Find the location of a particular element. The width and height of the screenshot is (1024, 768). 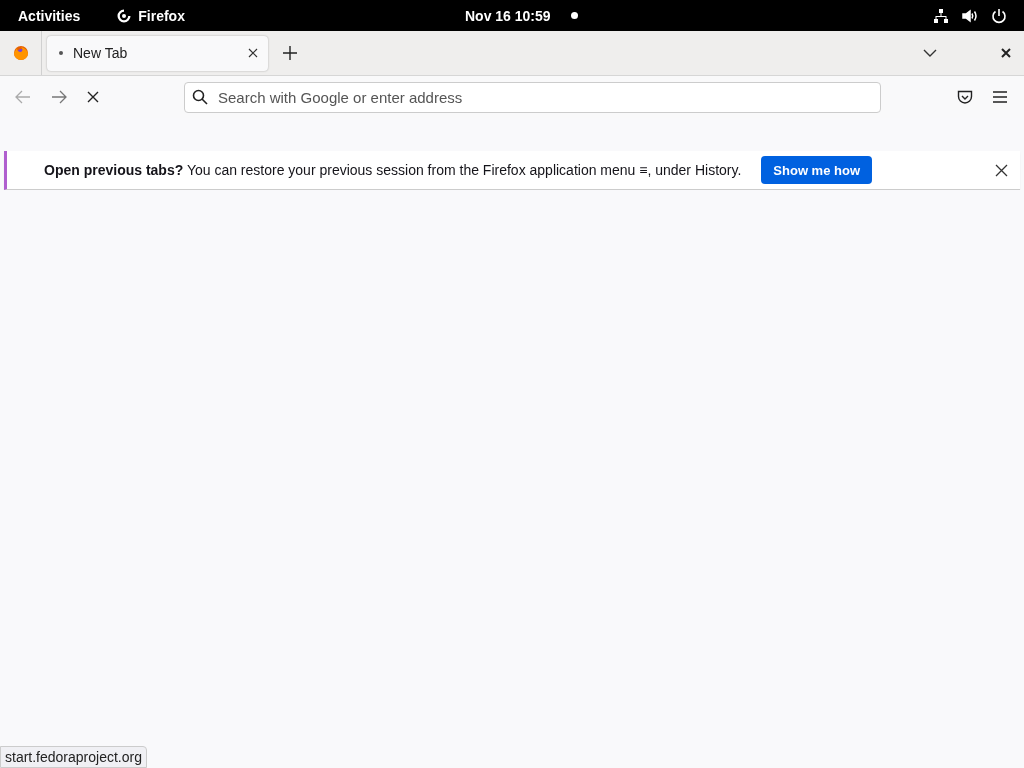

menu-icon is located at coordinates (1000, 97).